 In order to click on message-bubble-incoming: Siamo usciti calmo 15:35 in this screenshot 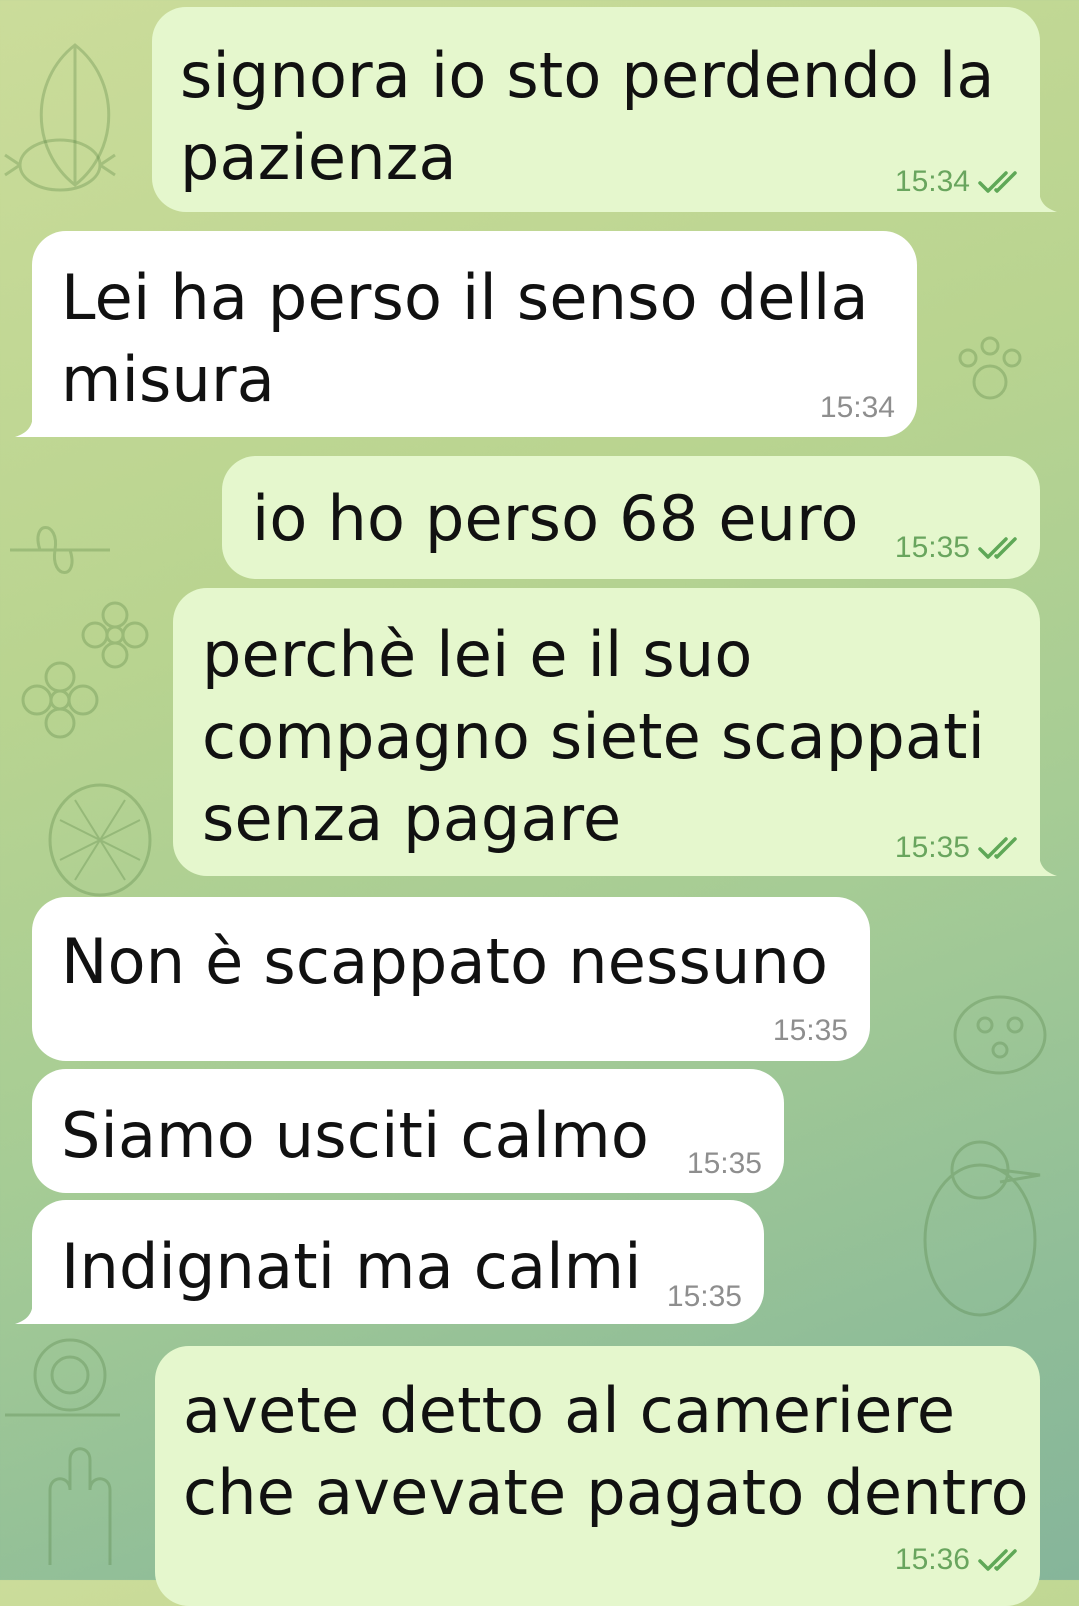, I will do `click(408, 1131)`.